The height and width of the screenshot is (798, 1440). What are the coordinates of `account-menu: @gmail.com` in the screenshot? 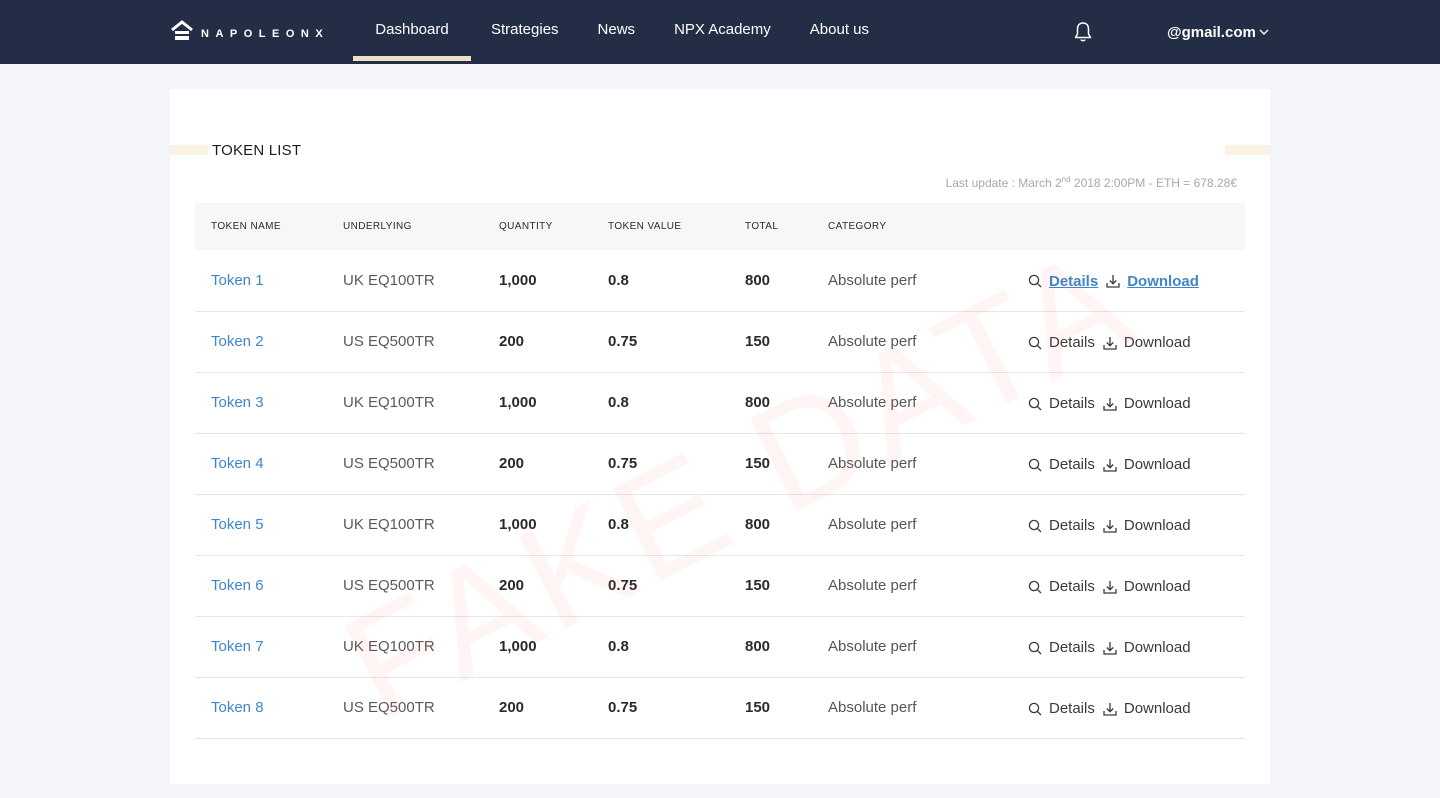 It's located at (1218, 32).